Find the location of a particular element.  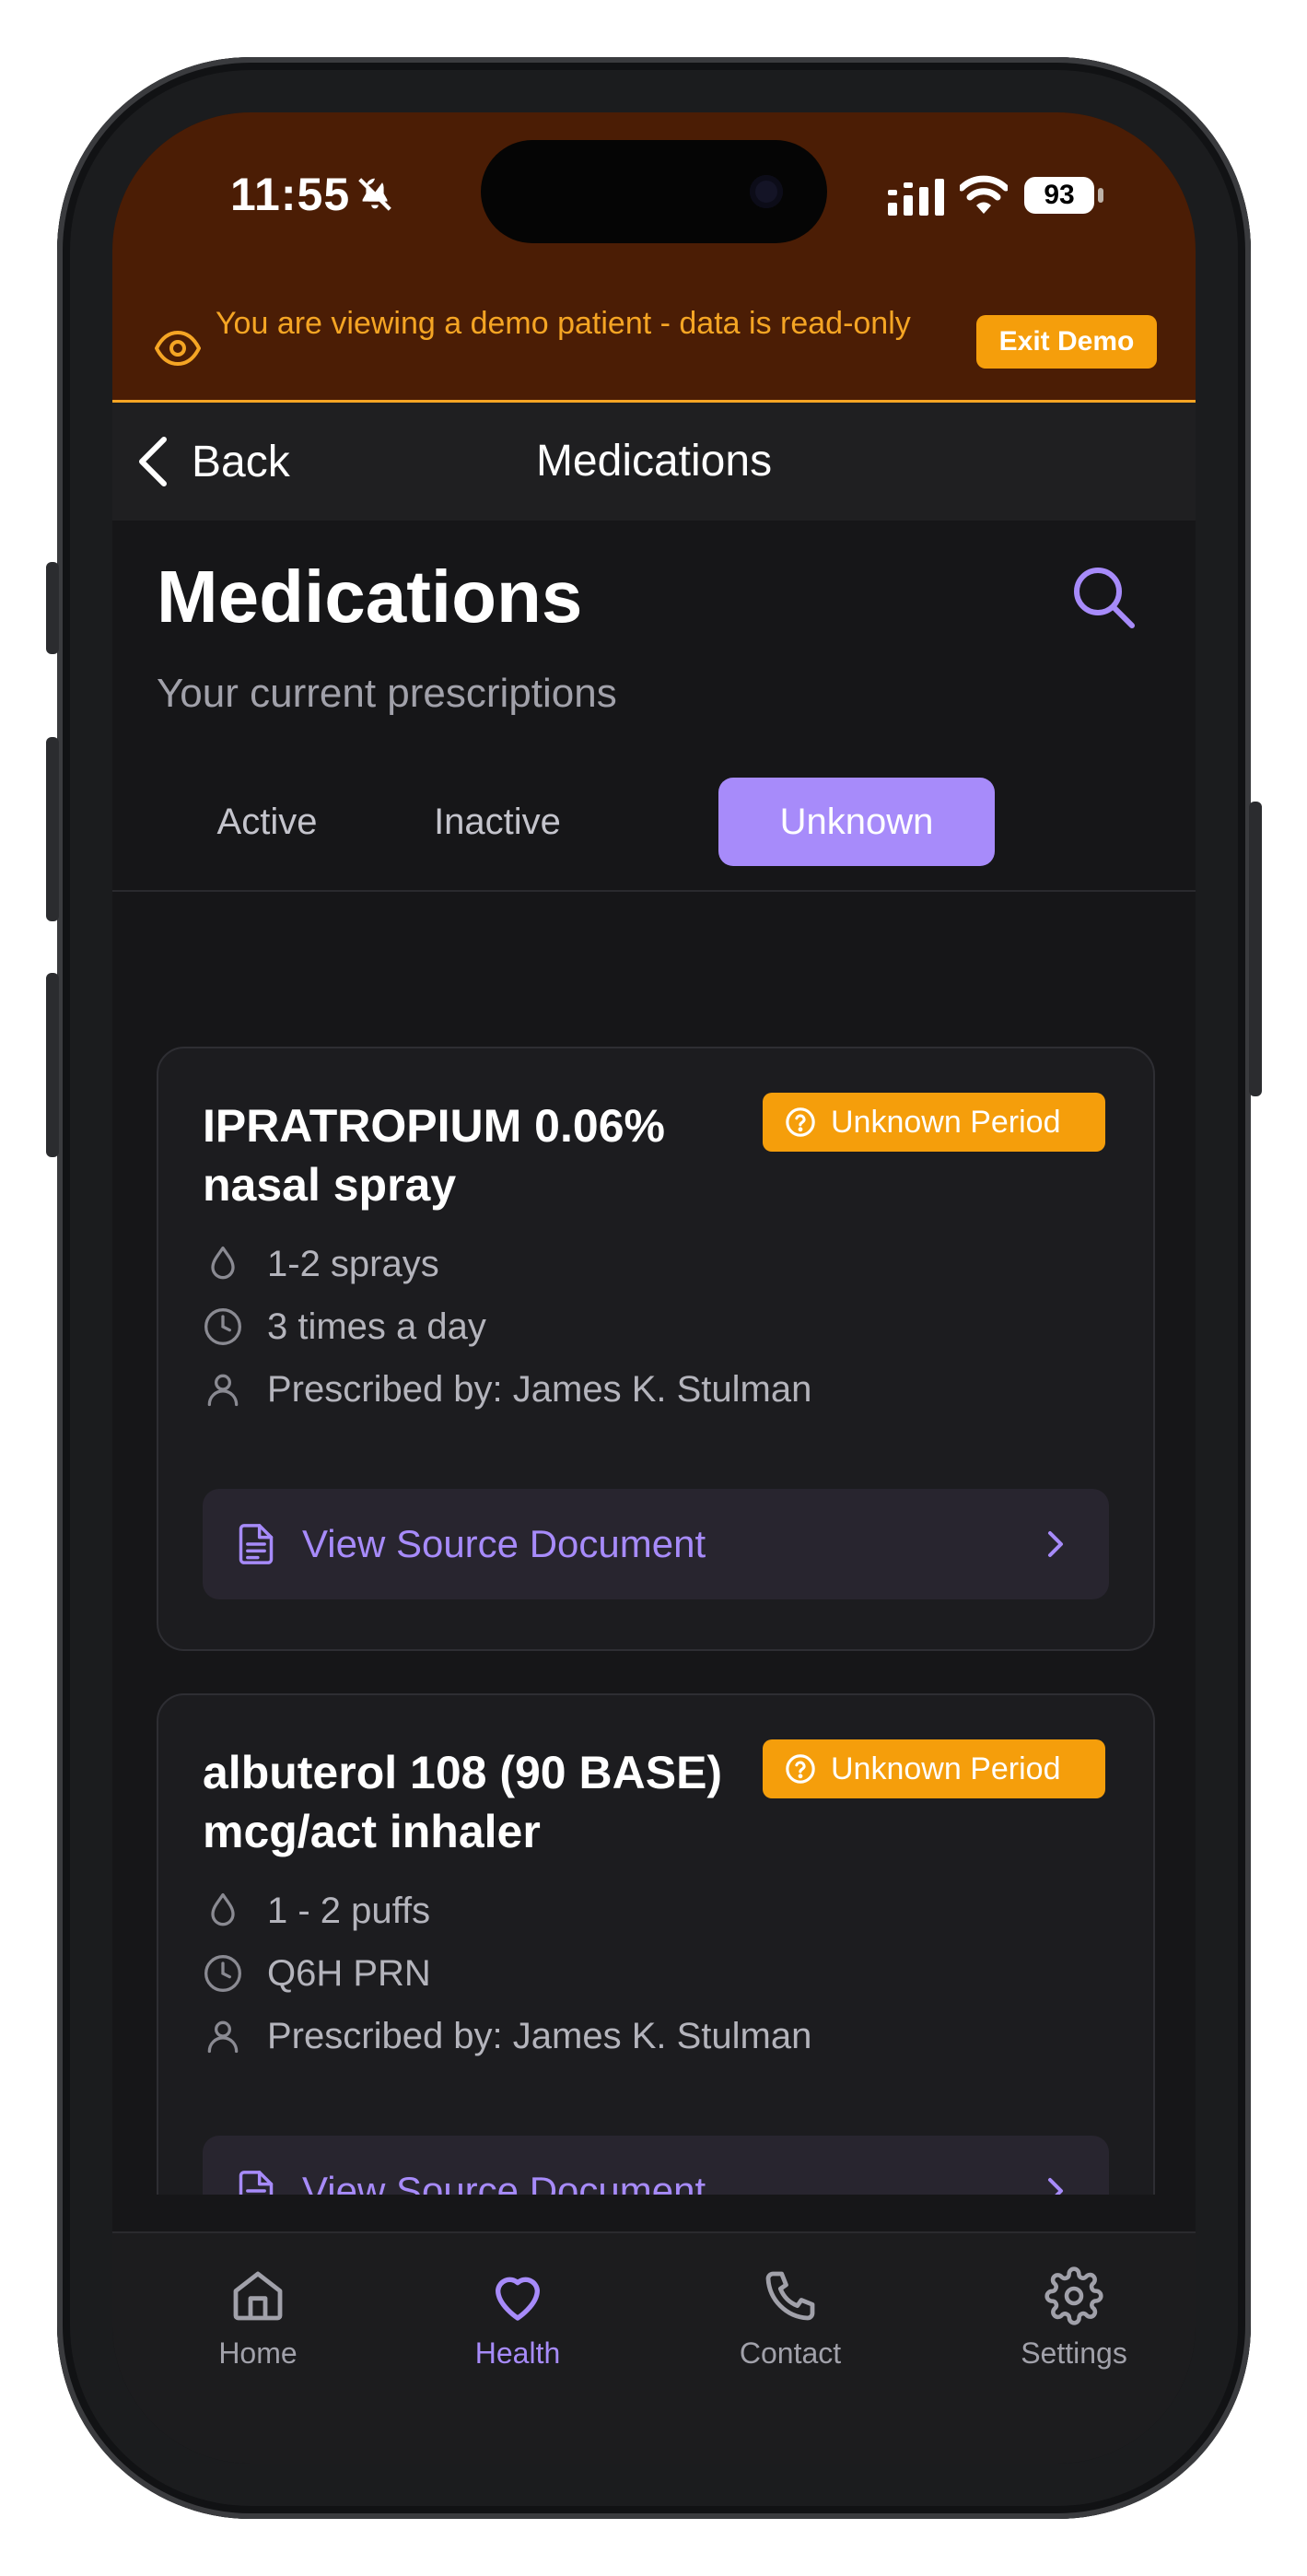

bell-slash-icon is located at coordinates (375, 195).